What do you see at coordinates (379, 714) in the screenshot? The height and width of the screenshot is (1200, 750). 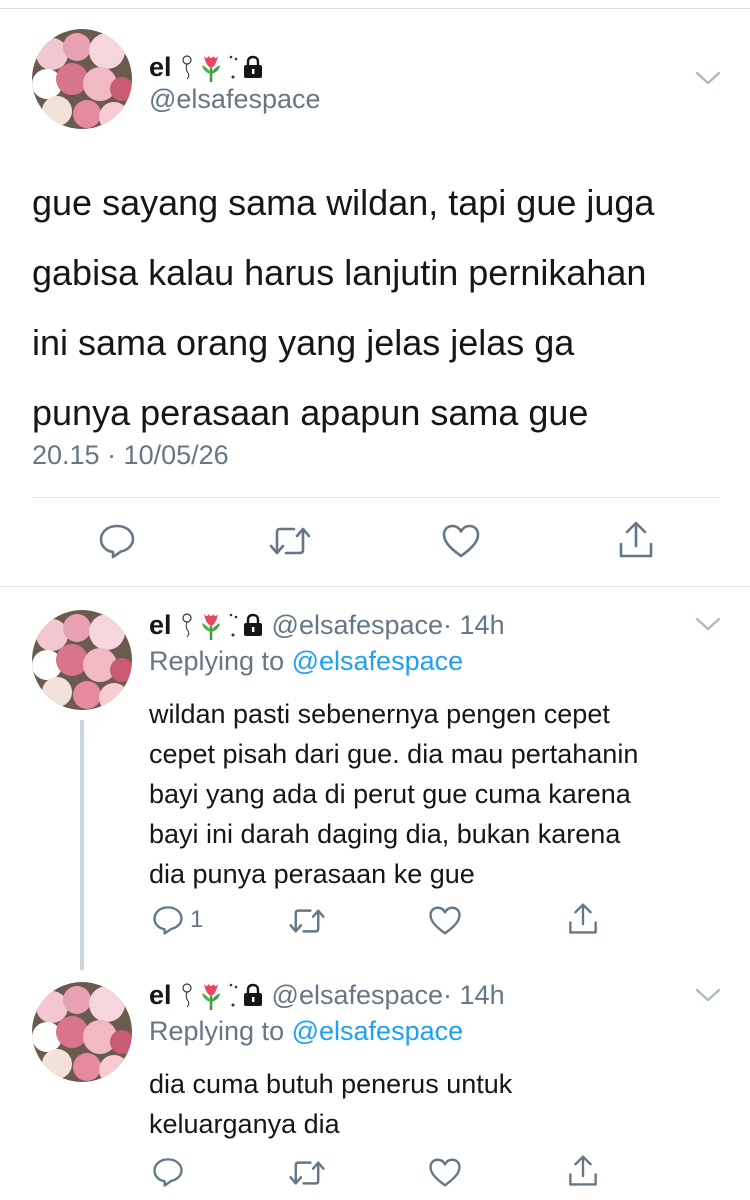 I see `reply-text-line: wildan pasti sebenernya pengen cepet` at bounding box center [379, 714].